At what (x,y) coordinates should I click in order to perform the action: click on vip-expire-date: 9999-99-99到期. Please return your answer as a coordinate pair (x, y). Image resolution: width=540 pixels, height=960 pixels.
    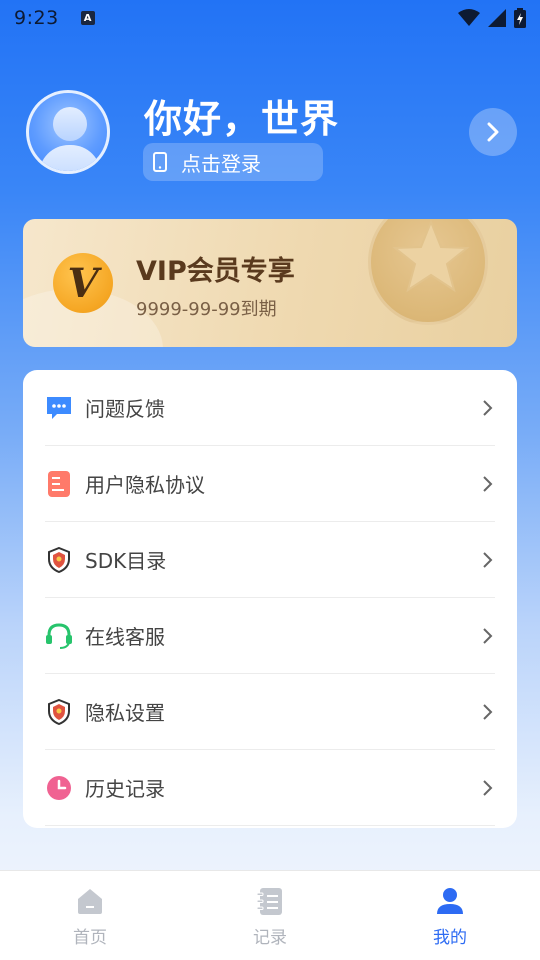
    Looking at the image, I should click on (206, 309).